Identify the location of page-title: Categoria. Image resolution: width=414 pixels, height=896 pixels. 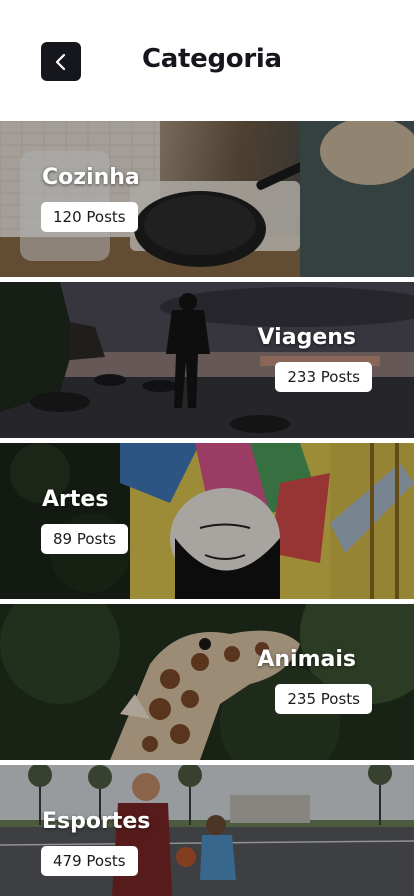
(212, 59).